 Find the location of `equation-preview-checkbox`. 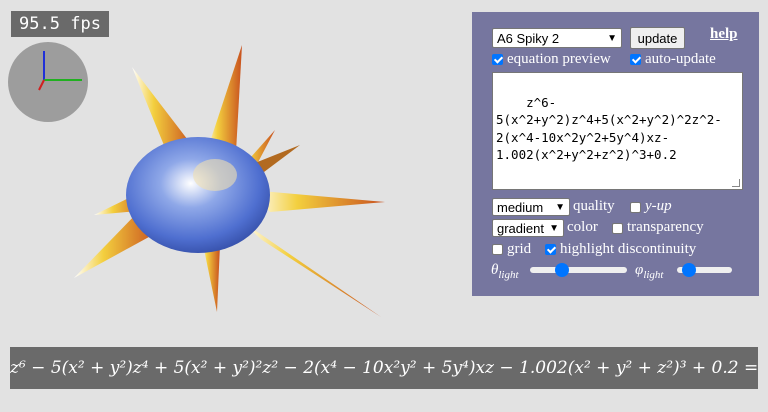

equation-preview-checkbox is located at coordinates (497, 59).